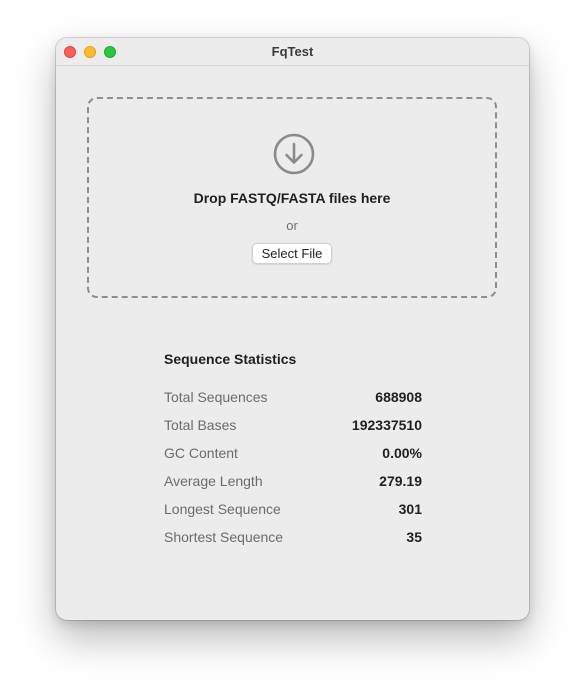 This screenshot has width=585, height=694. Describe the element at coordinates (200, 425) in the screenshot. I see `stat-label: Total Bases` at that location.